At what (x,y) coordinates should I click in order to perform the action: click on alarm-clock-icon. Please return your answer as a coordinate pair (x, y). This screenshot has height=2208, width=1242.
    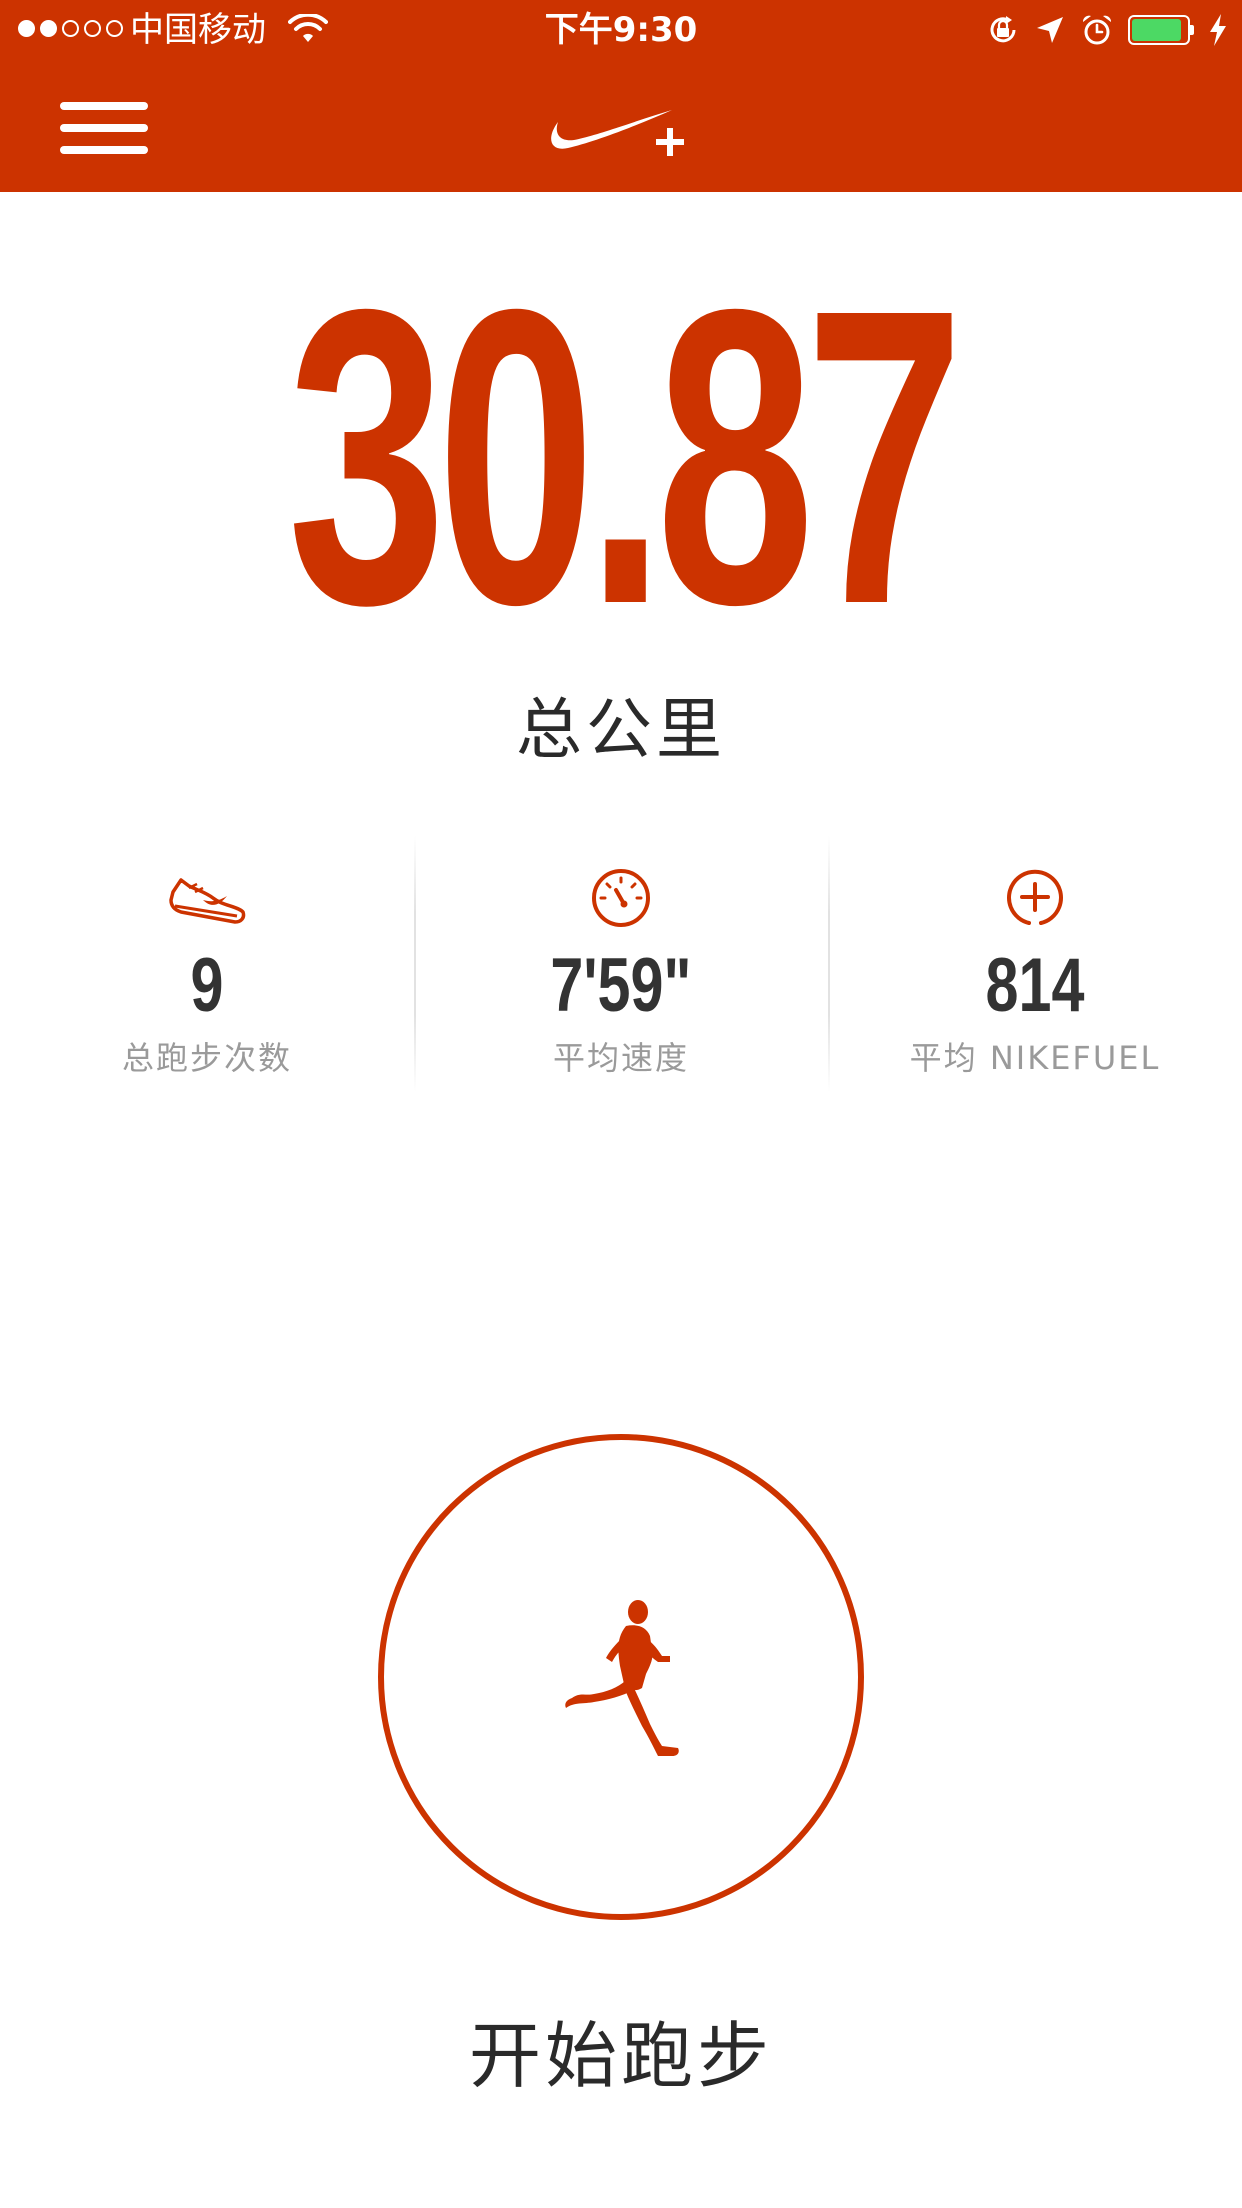
    Looking at the image, I should click on (1097, 30).